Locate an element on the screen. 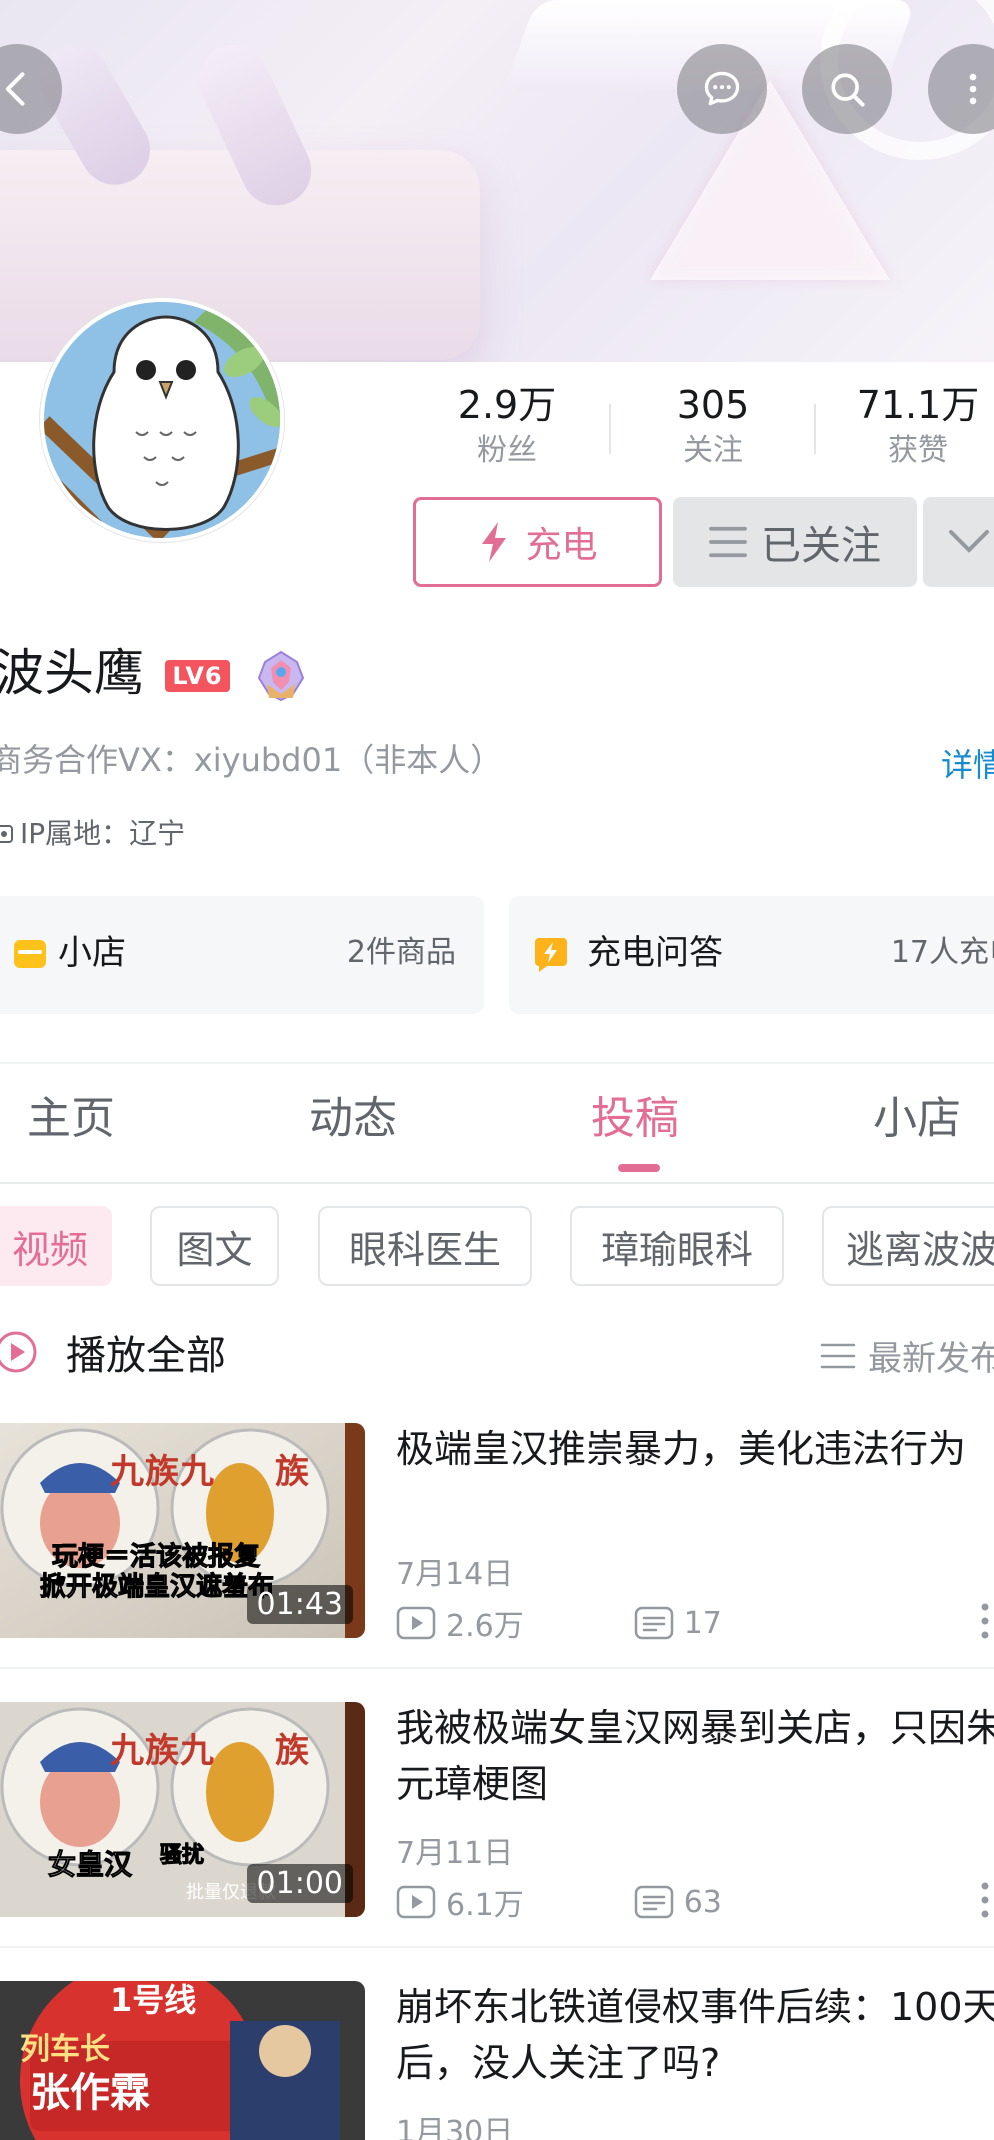  following-label: 关注 is located at coordinates (713, 450).